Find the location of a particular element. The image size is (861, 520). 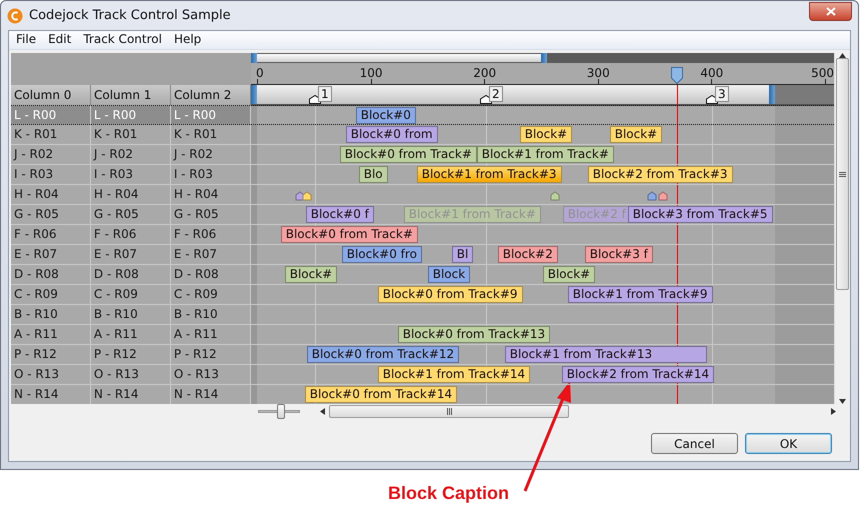

ruler-label: 400 is located at coordinates (712, 73).